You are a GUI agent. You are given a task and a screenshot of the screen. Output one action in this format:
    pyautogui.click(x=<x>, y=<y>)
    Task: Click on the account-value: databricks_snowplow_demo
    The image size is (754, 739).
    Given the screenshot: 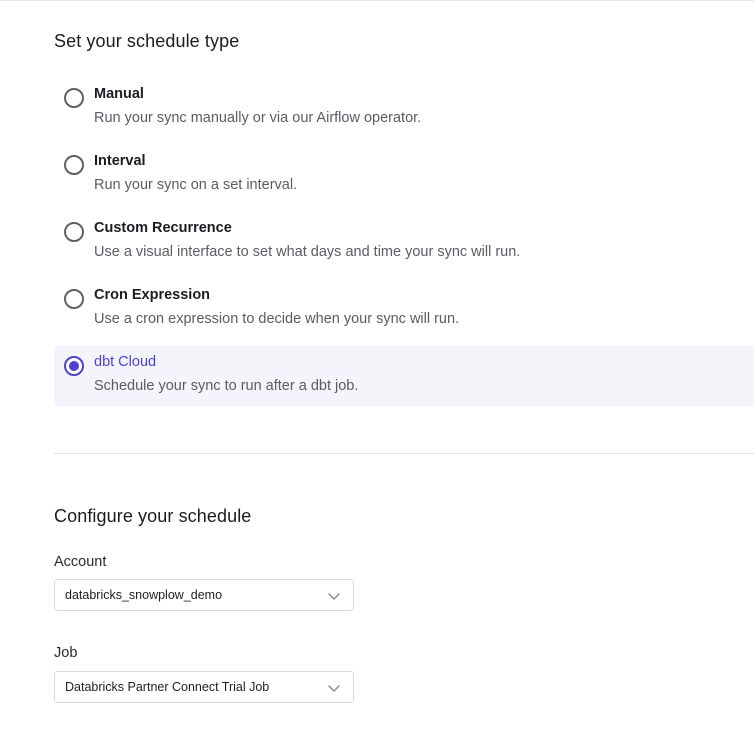 What is the action you would take?
    pyautogui.click(x=144, y=595)
    